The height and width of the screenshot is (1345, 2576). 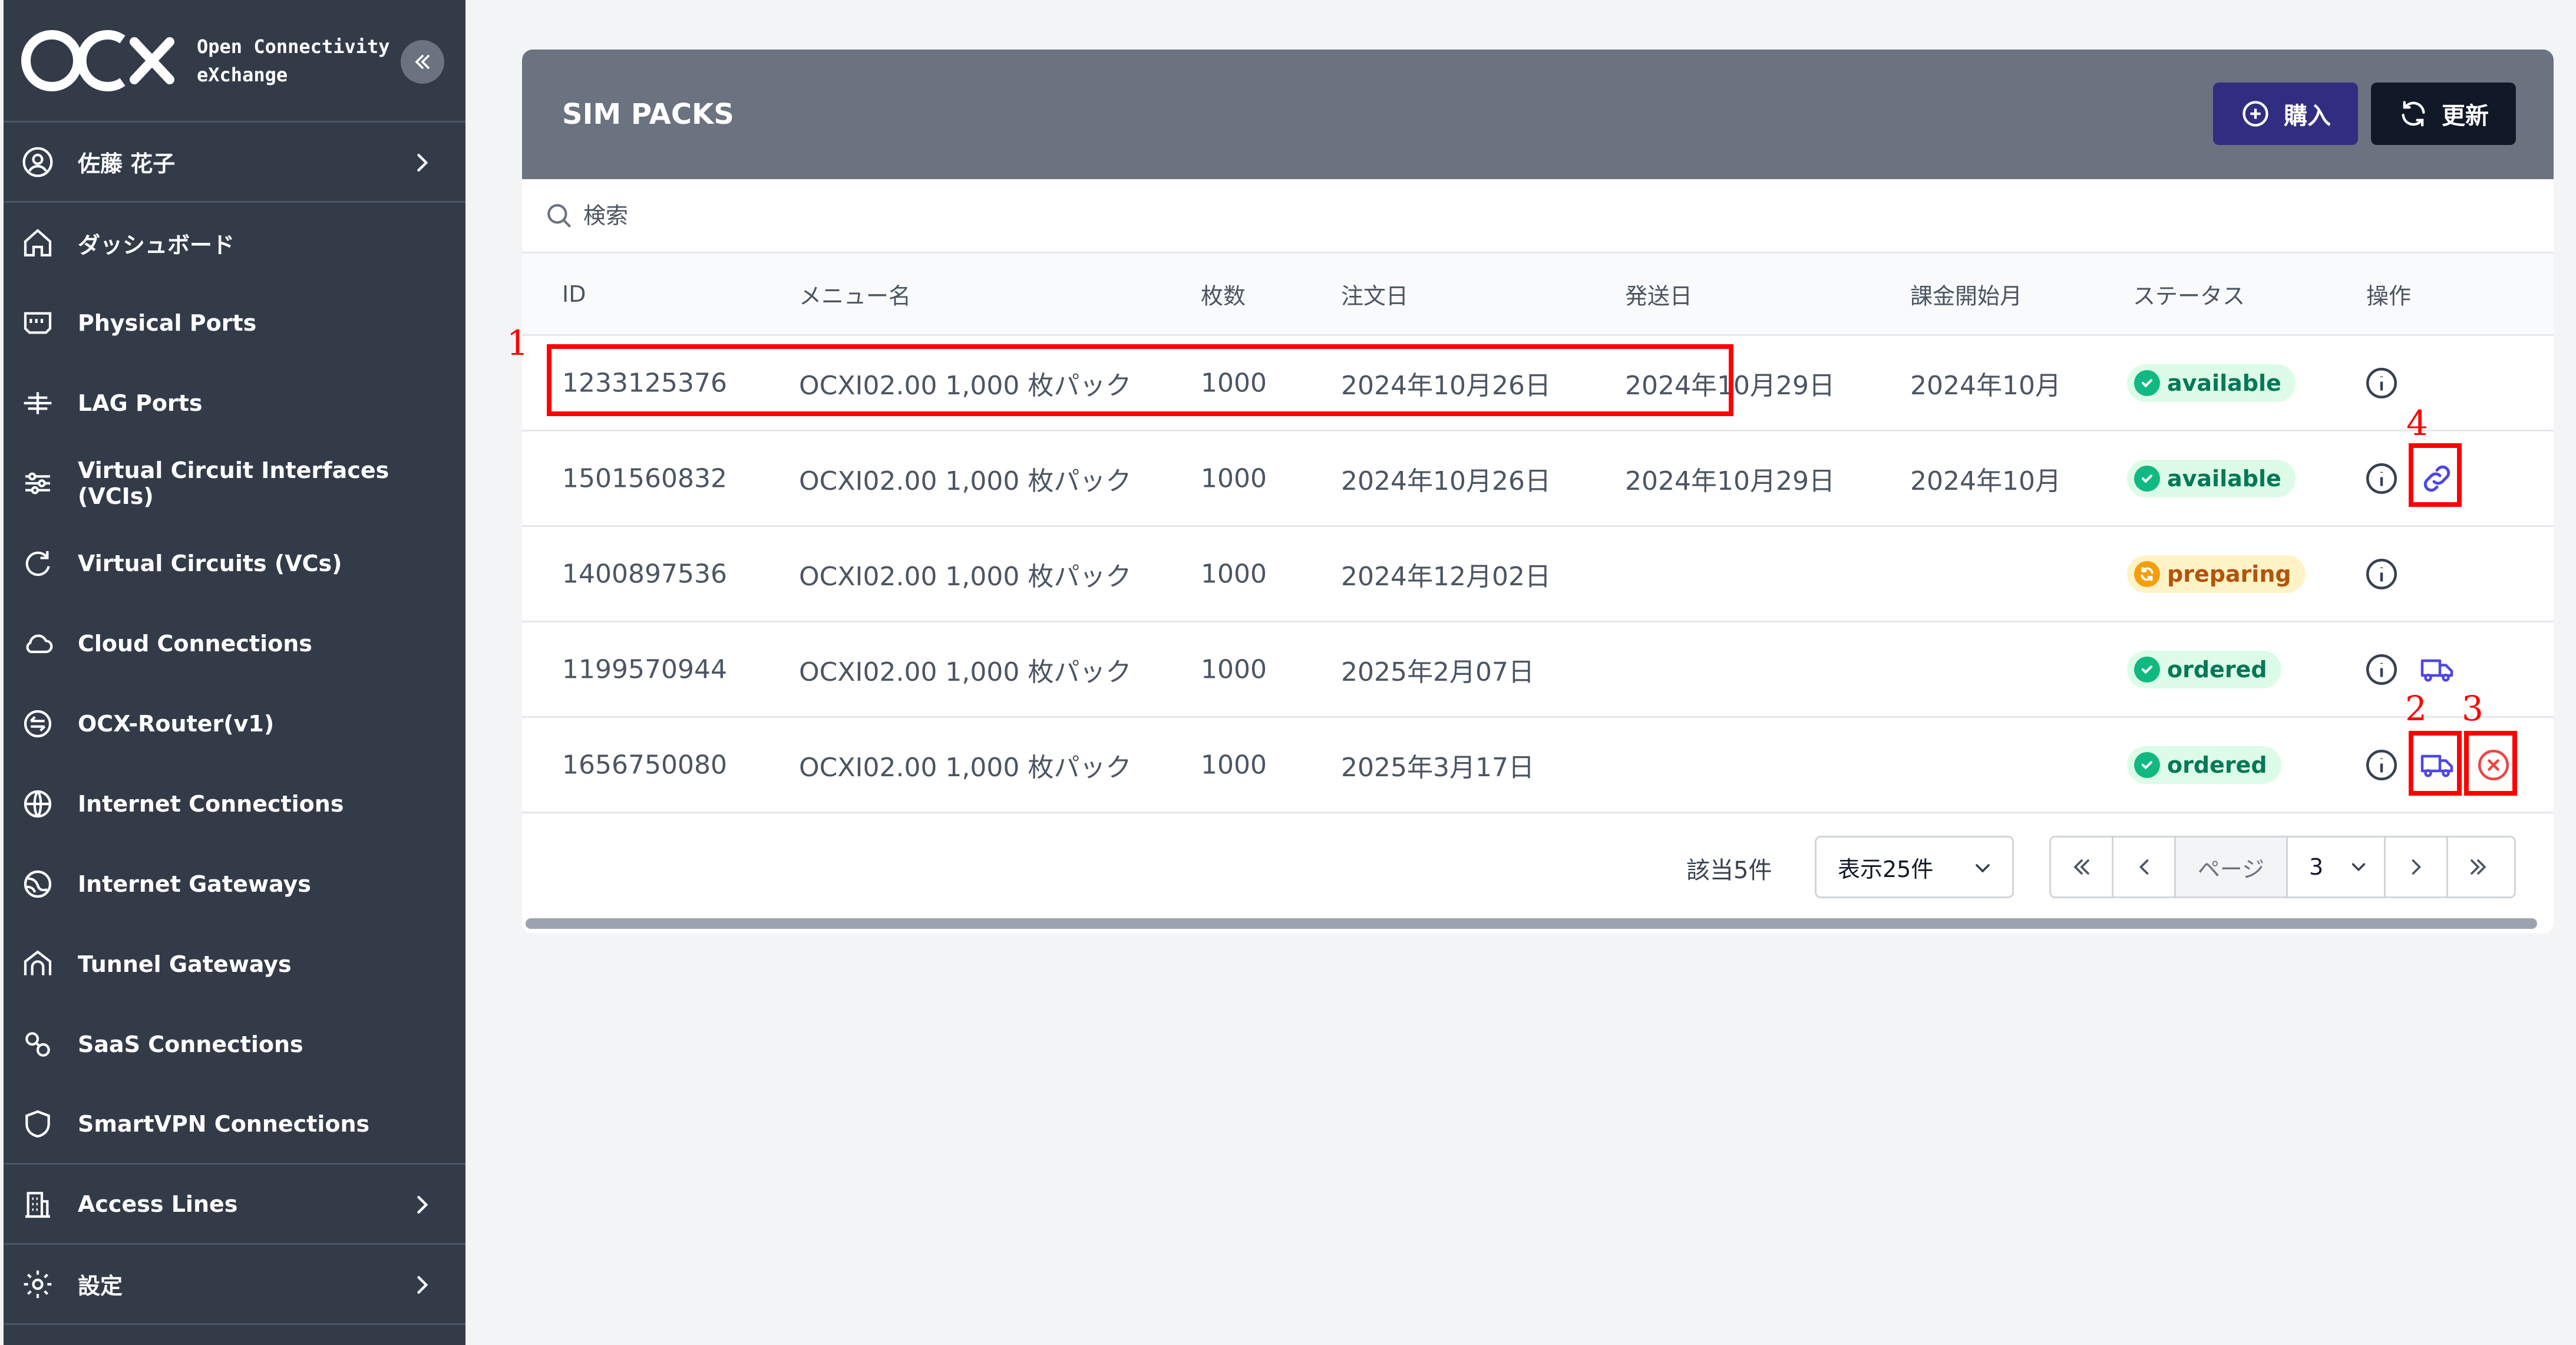 What do you see at coordinates (100, 1286) in the screenshot?
I see `sidebar-item-label: 設定` at bounding box center [100, 1286].